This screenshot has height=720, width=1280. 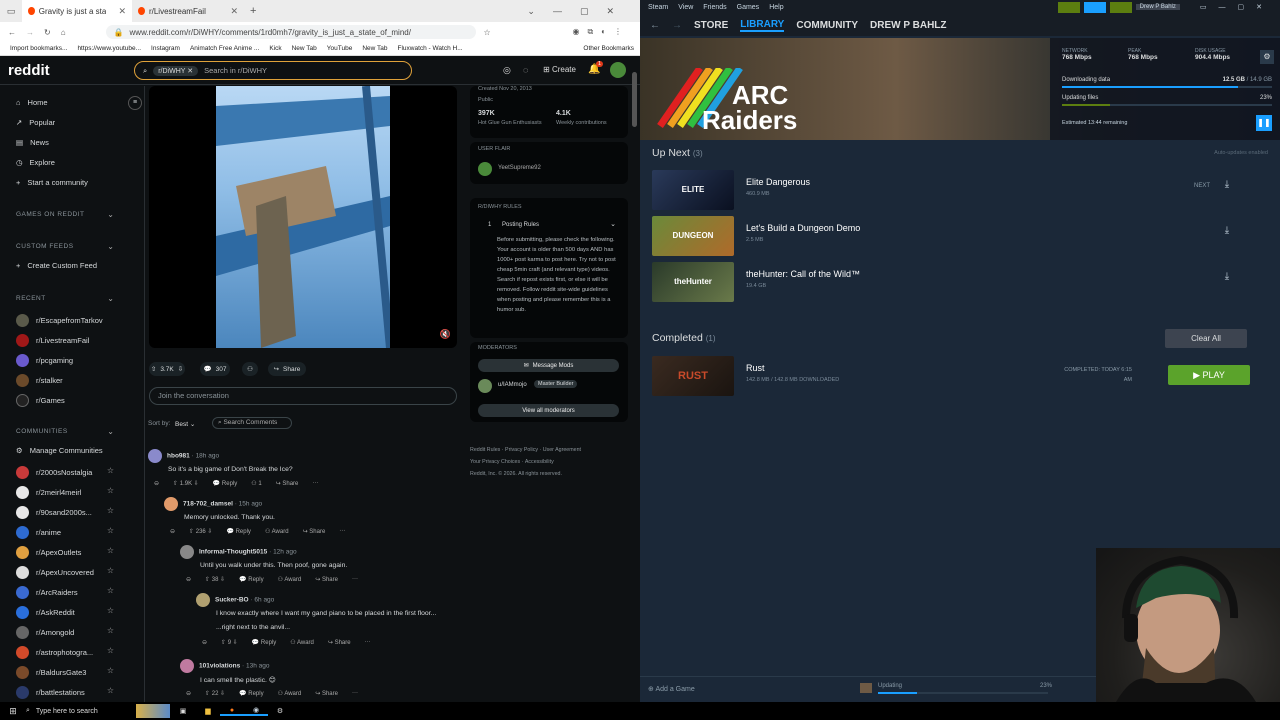 I want to click on sidebar-item-explore: ◷ Explore, so click(x=35, y=162).